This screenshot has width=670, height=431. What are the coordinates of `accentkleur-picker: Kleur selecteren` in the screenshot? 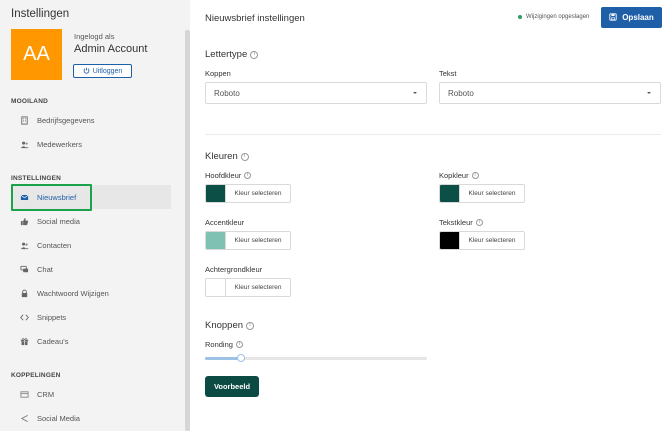 It's located at (248, 240).